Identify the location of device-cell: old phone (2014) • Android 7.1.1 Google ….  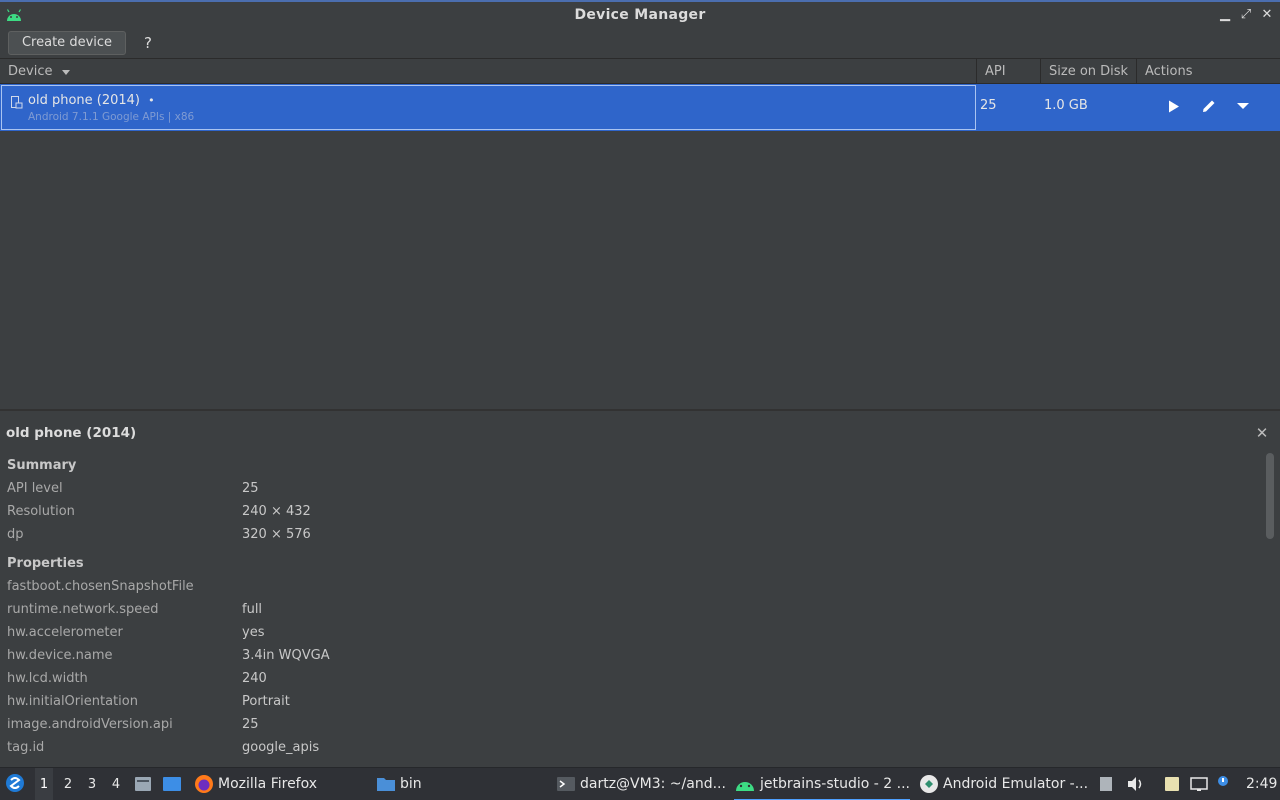
(488, 107).